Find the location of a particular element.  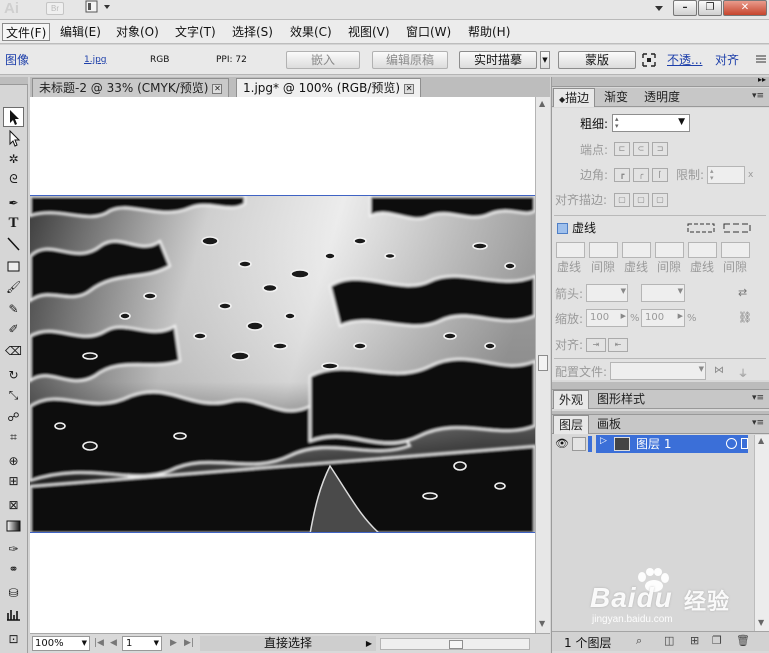

linked-file-link: 1.jpg is located at coordinates (95, 60).